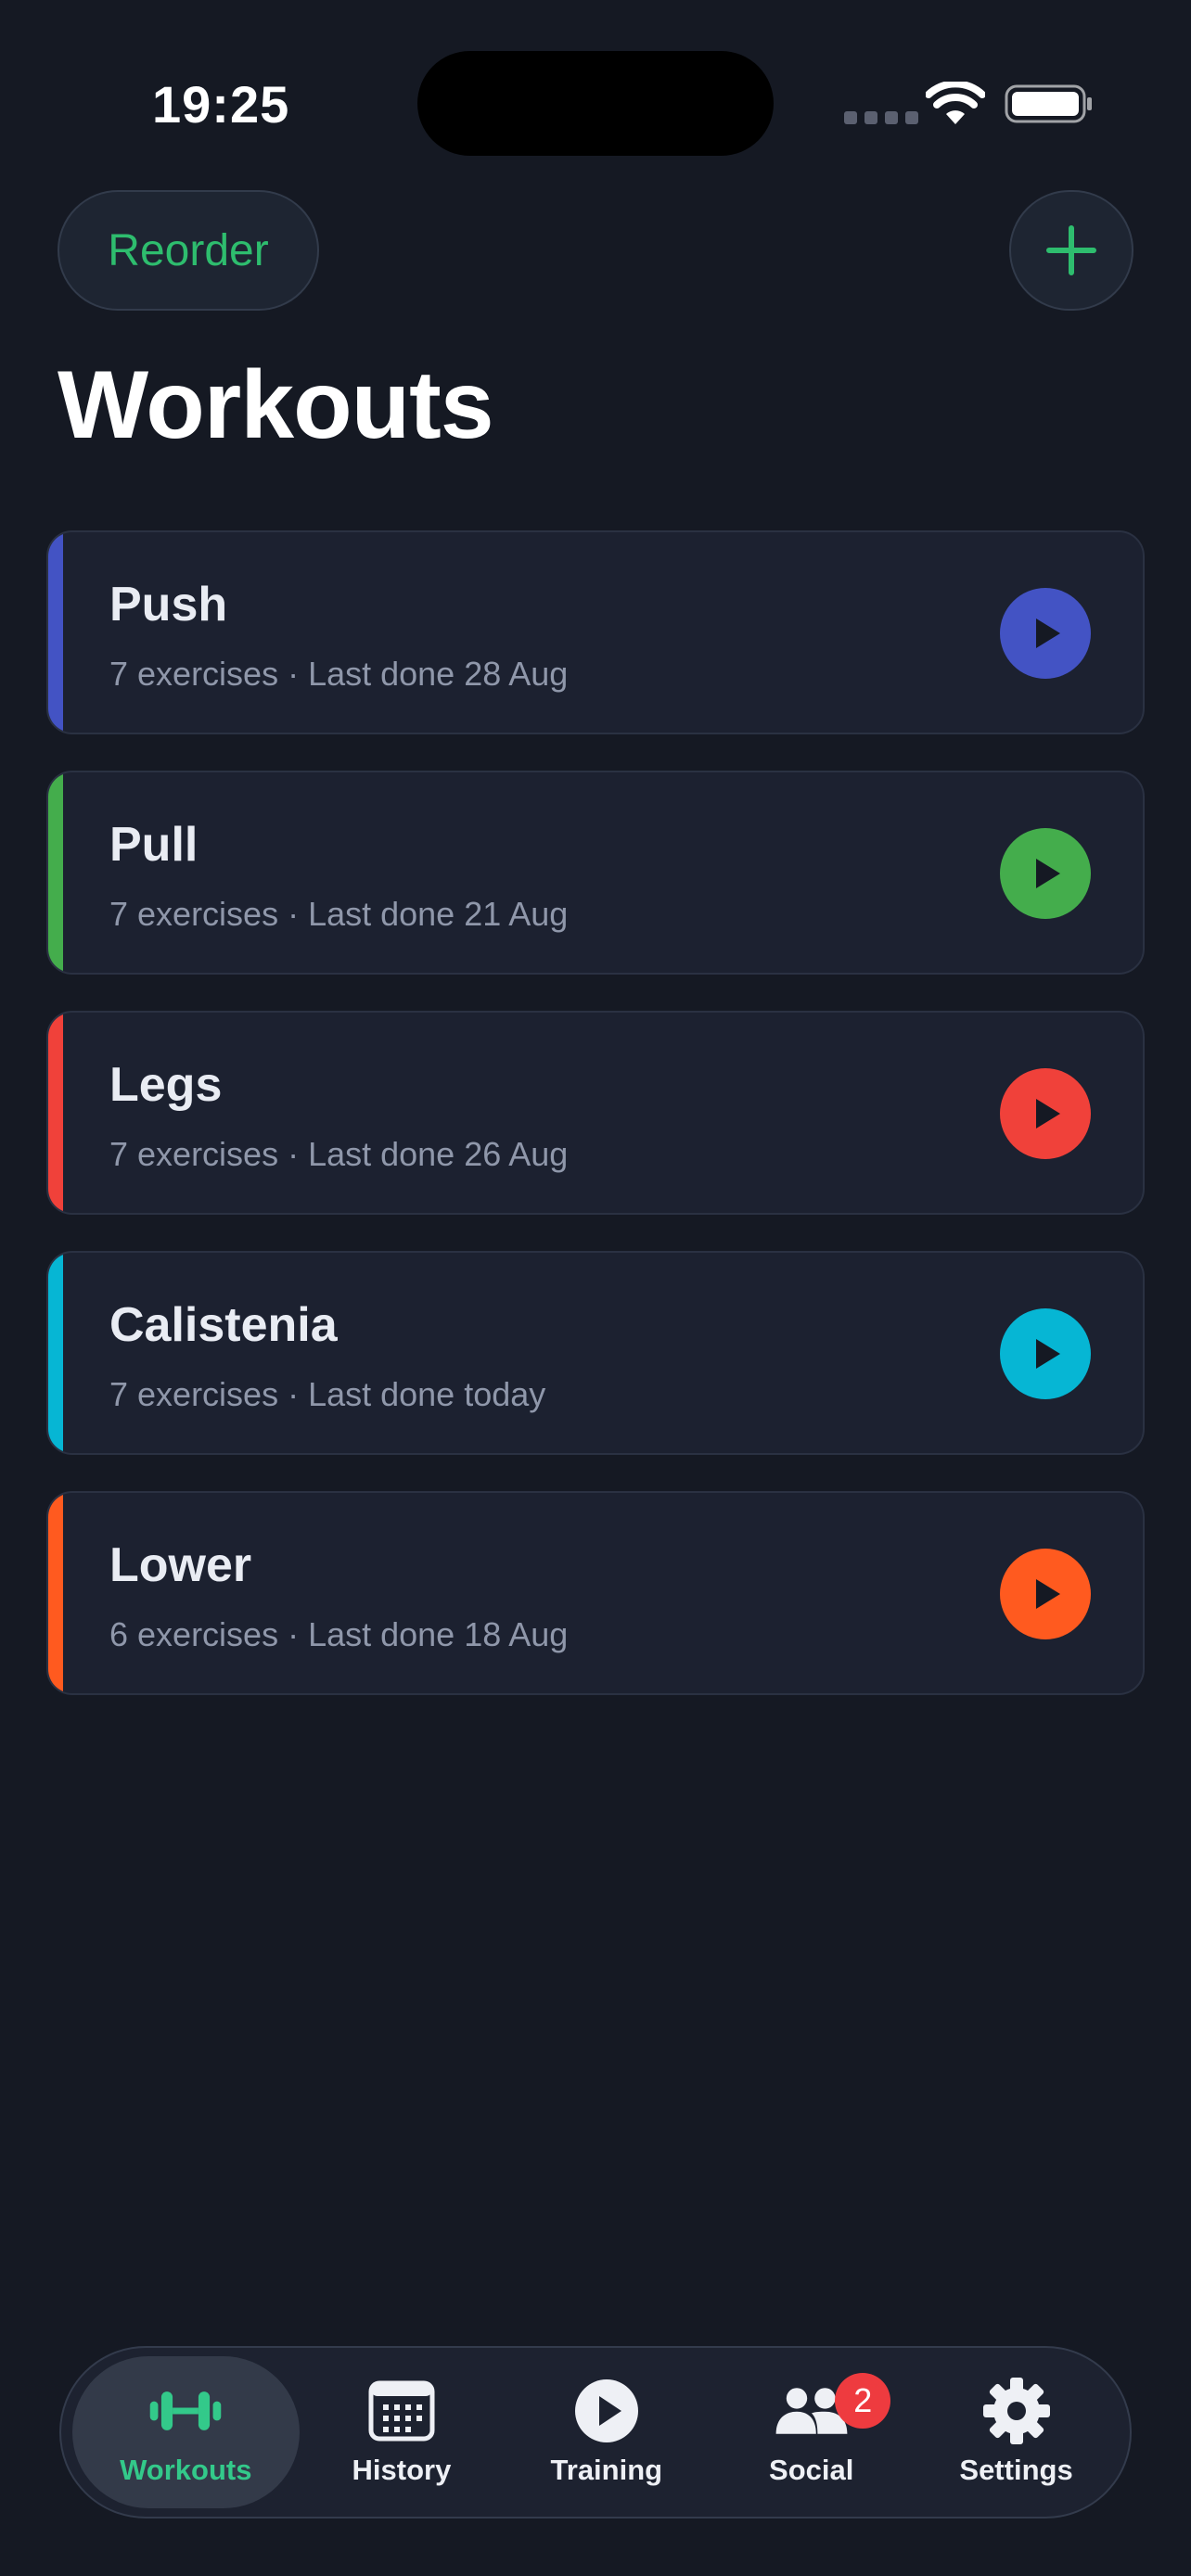  Describe the element at coordinates (276, 405) in the screenshot. I see `page-title: Workouts` at that location.